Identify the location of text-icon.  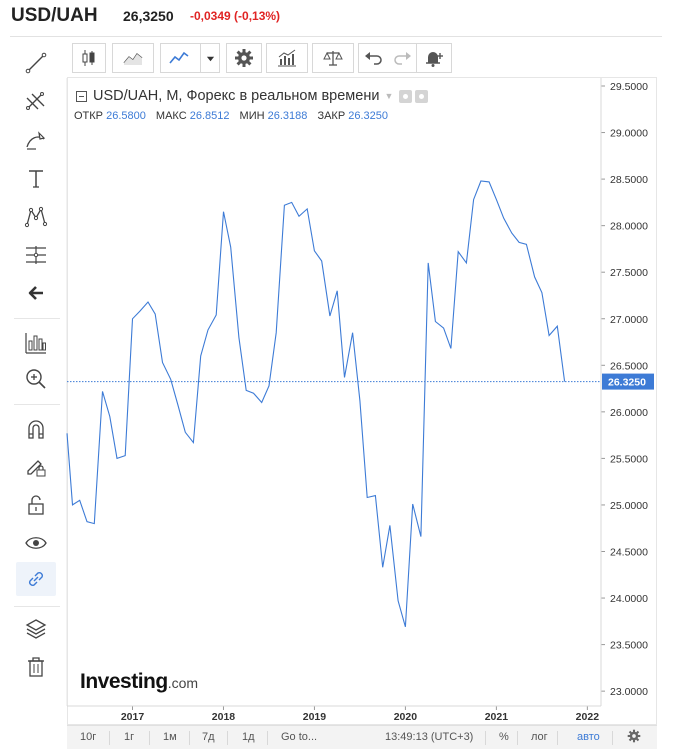
(36, 179).